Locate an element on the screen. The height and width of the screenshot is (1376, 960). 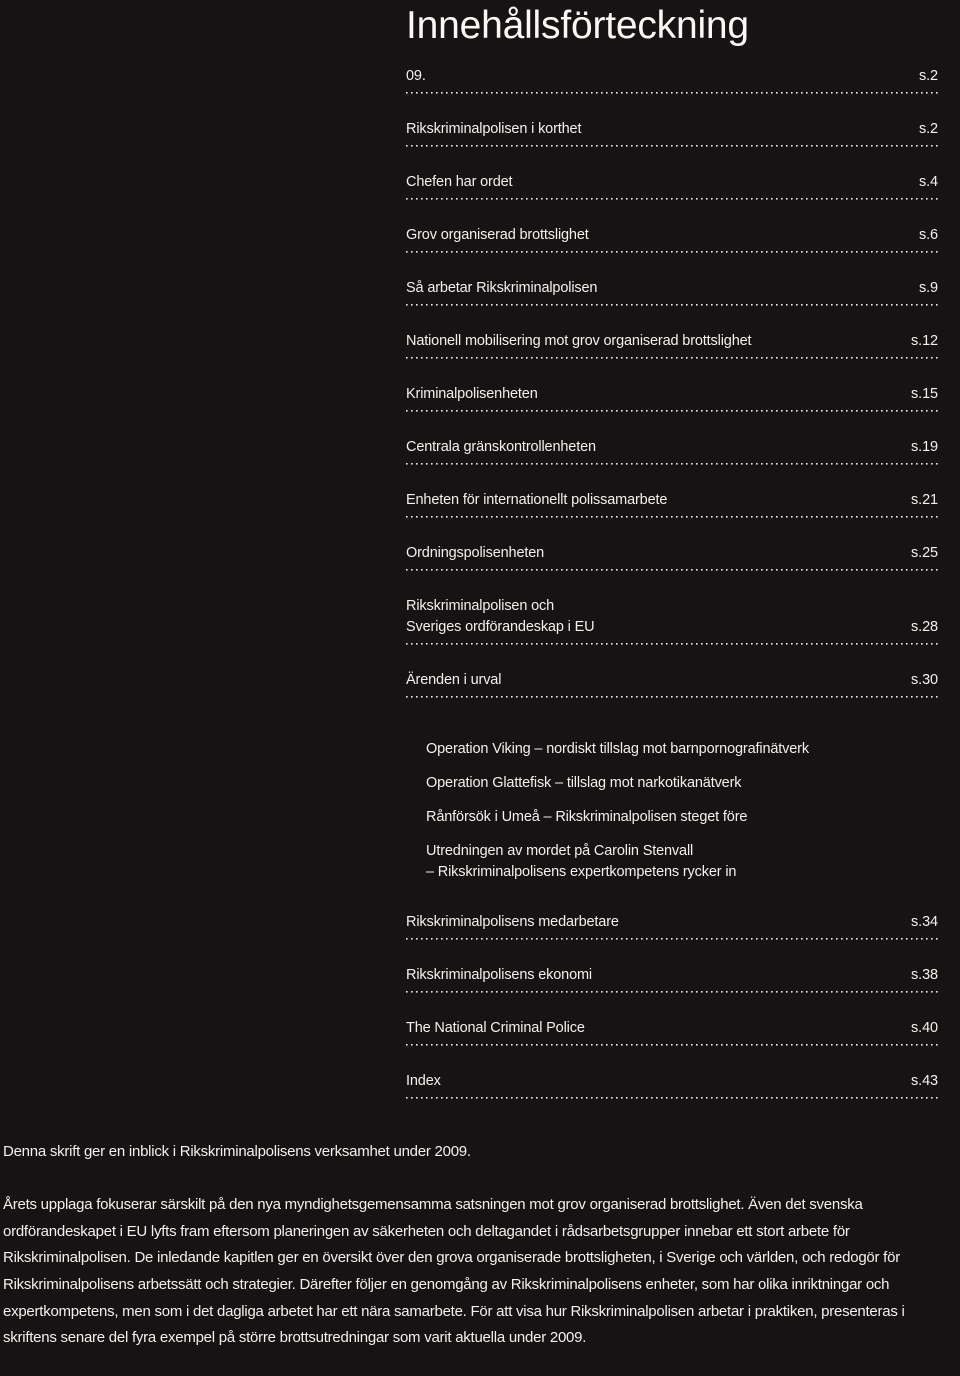
toc-entry: The National Criminal Police s.40 is located at coordinates (672, 1032).